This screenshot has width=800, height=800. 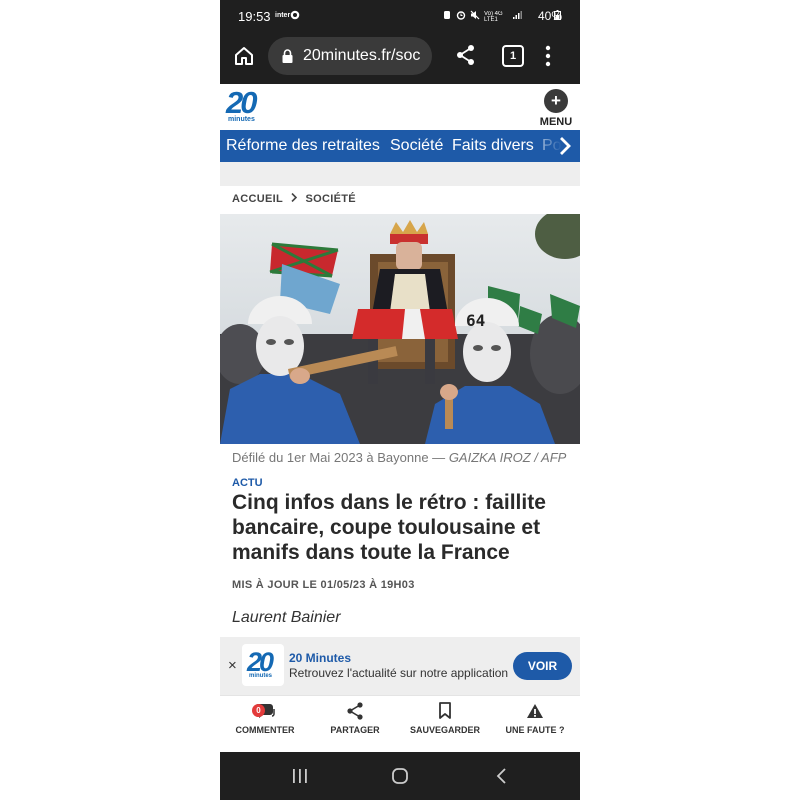 What do you see at coordinates (416, 146) in the screenshot?
I see `nav-item-societe: Société` at bounding box center [416, 146].